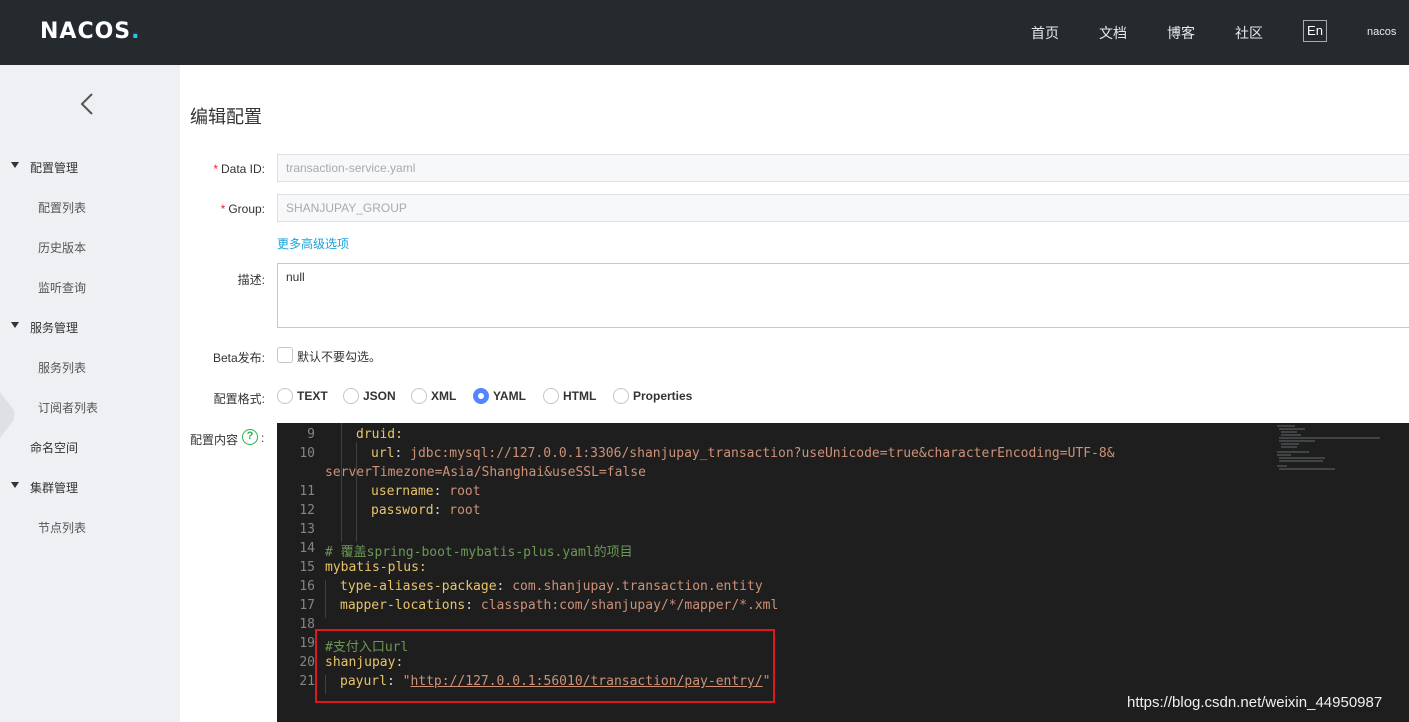  Describe the element at coordinates (62, 247) in the screenshot. I see `sidebar-item-history: 历史版本` at that location.